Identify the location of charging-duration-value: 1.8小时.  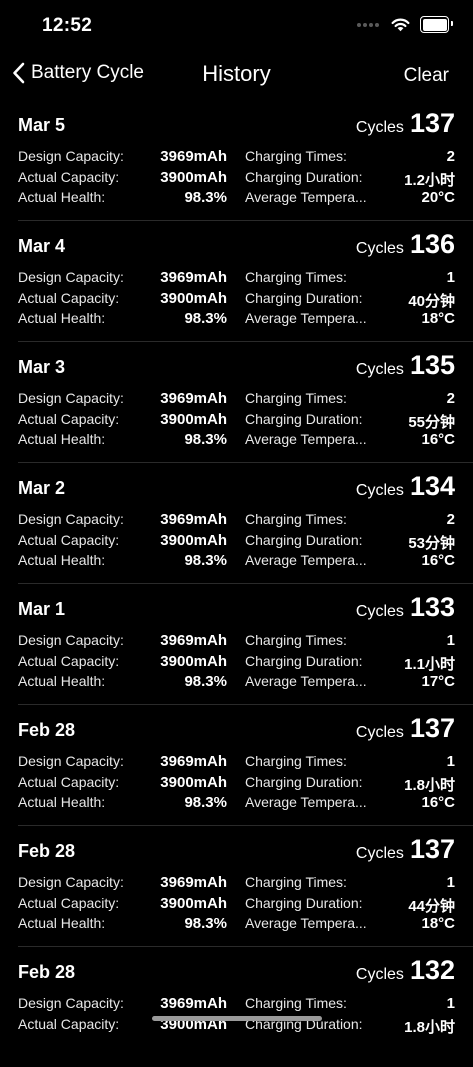
(429, 1027).